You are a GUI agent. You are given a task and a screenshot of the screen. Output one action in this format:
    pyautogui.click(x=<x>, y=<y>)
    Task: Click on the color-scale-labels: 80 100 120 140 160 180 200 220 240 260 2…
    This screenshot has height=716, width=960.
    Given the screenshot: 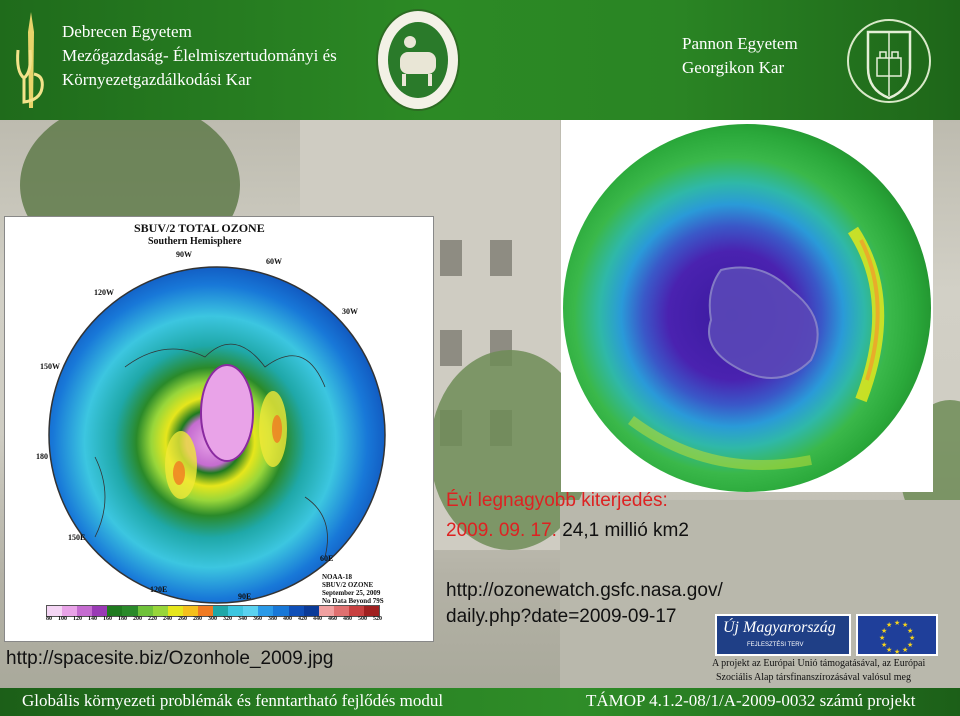 What is the action you would take?
    pyautogui.click(x=214, y=619)
    